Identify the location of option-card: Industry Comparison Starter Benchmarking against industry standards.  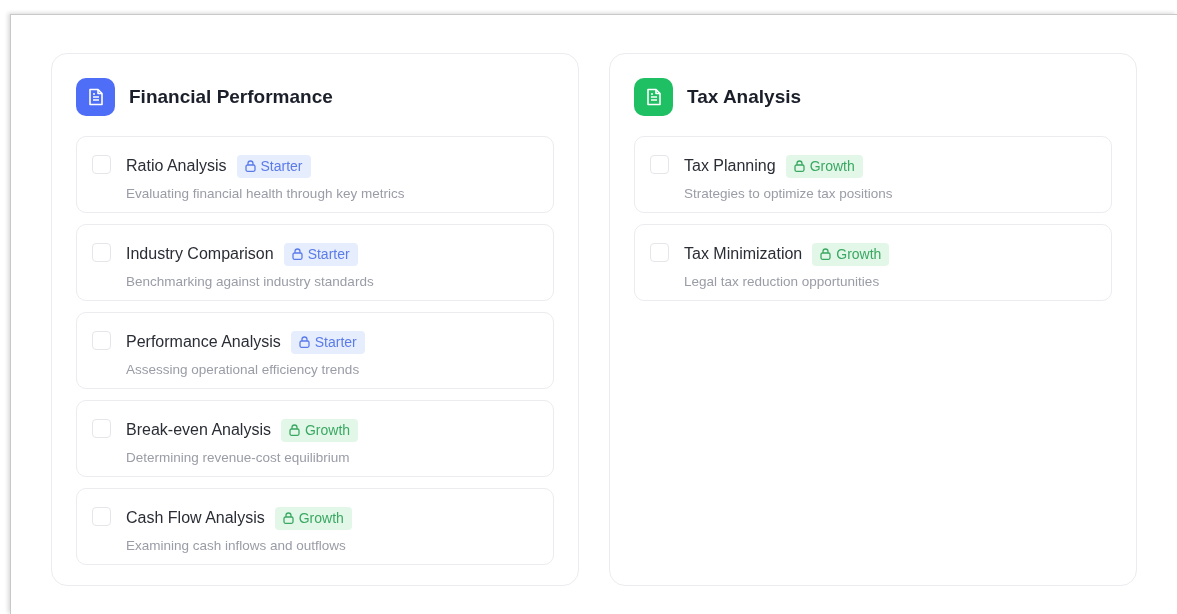
(315, 262).